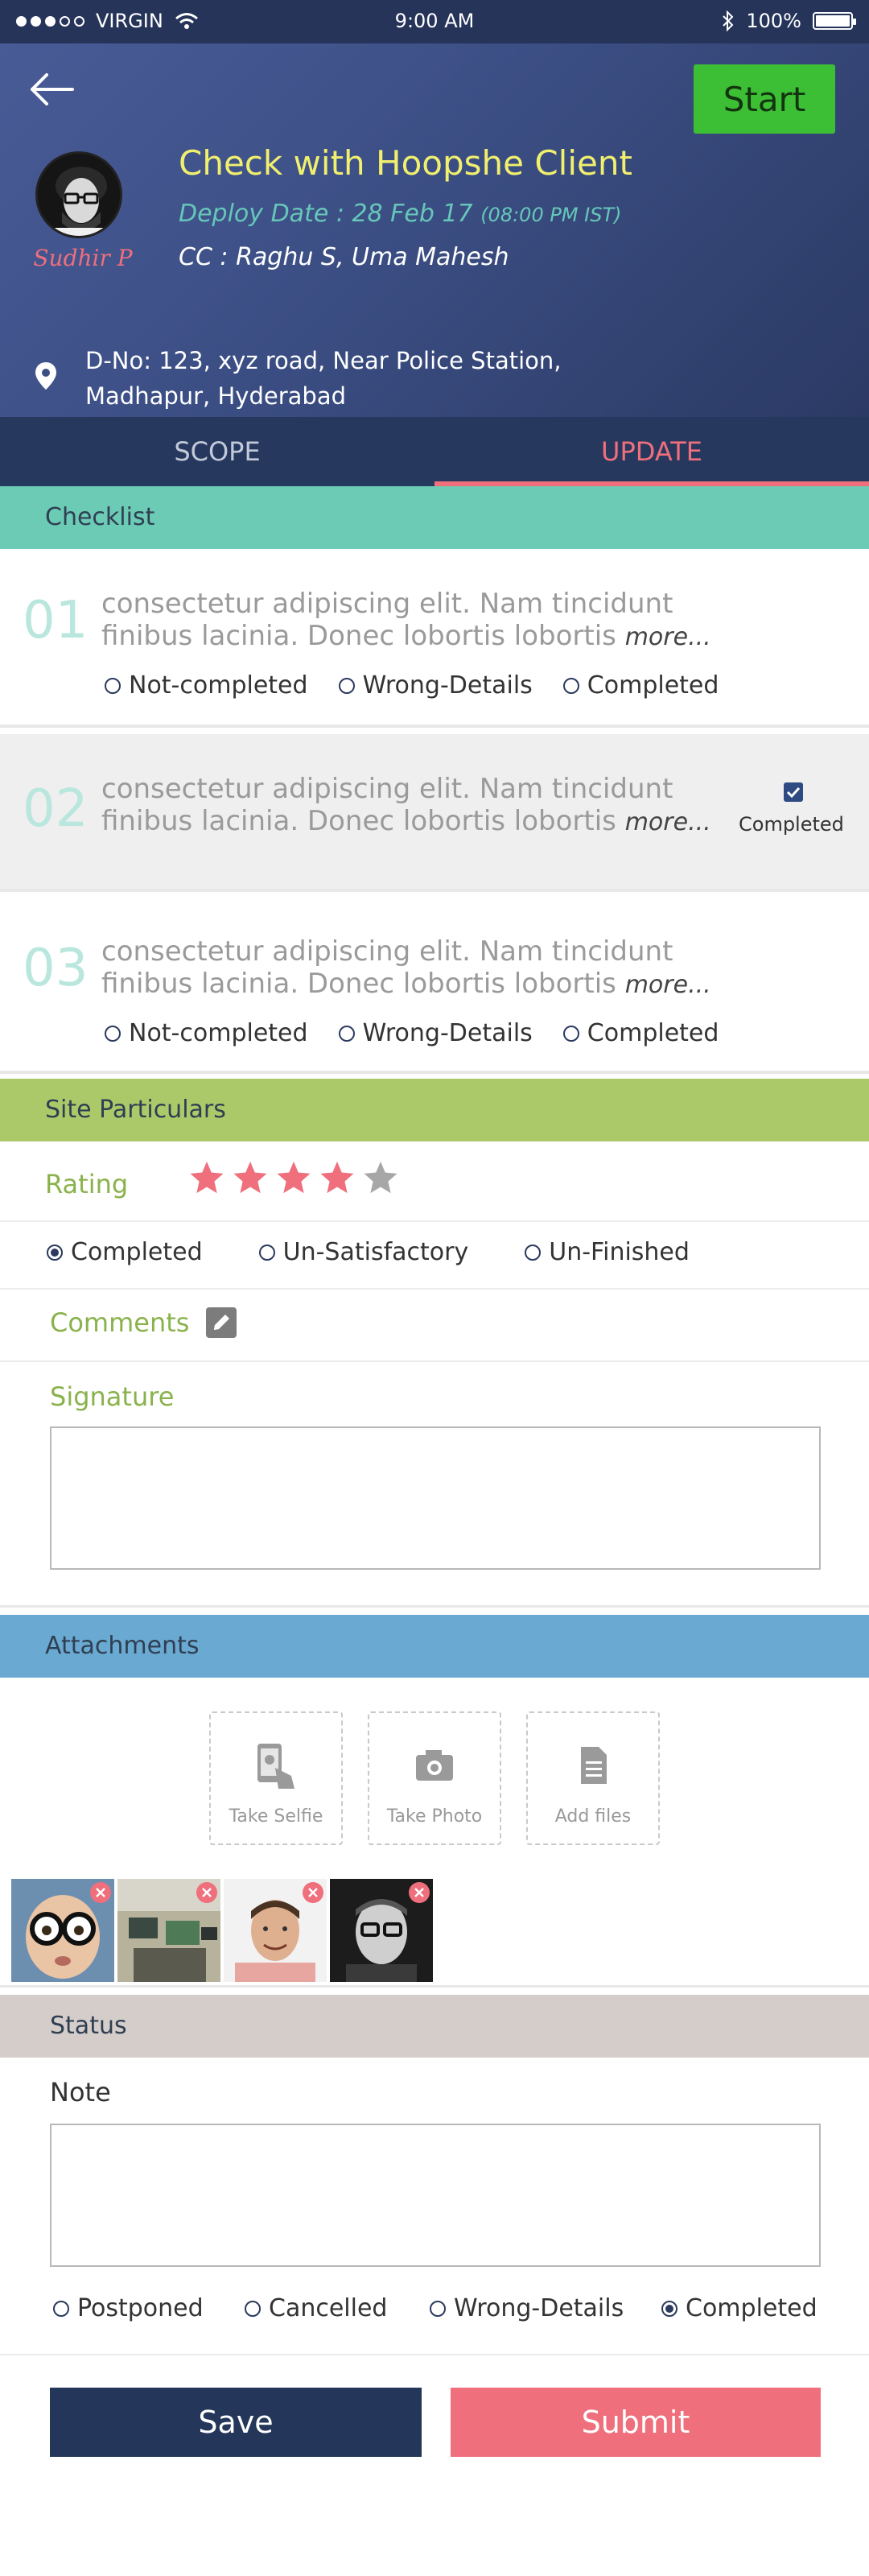  I want to click on signature-pad, so click(435, 1498).